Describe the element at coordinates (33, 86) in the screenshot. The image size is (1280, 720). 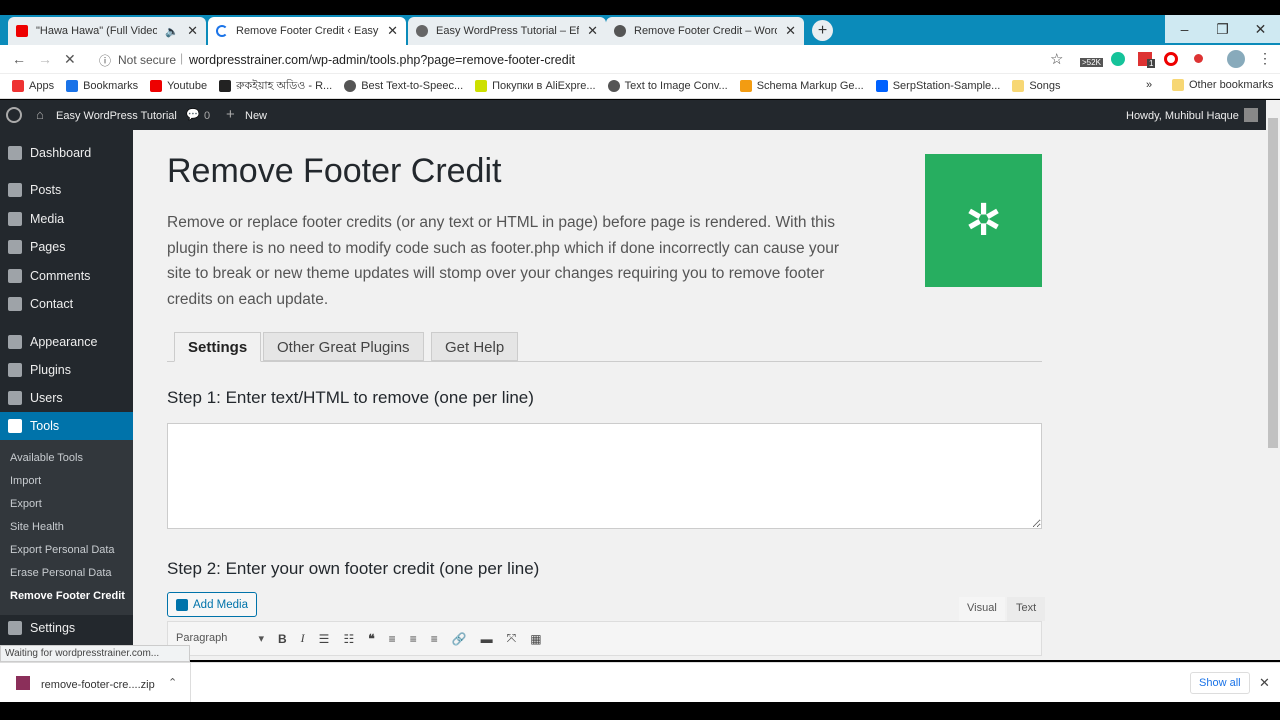
I see `bookmark-apps: Apps` at that location.